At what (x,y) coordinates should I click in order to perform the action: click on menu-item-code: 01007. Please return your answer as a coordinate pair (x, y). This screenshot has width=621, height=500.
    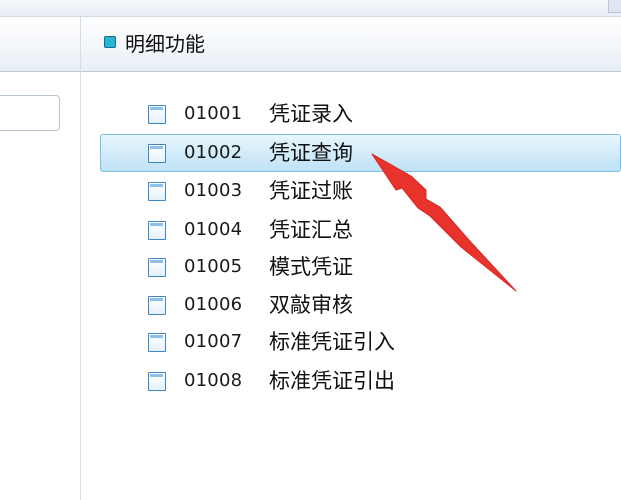
    Looking at the image, I should click on (213, 341).